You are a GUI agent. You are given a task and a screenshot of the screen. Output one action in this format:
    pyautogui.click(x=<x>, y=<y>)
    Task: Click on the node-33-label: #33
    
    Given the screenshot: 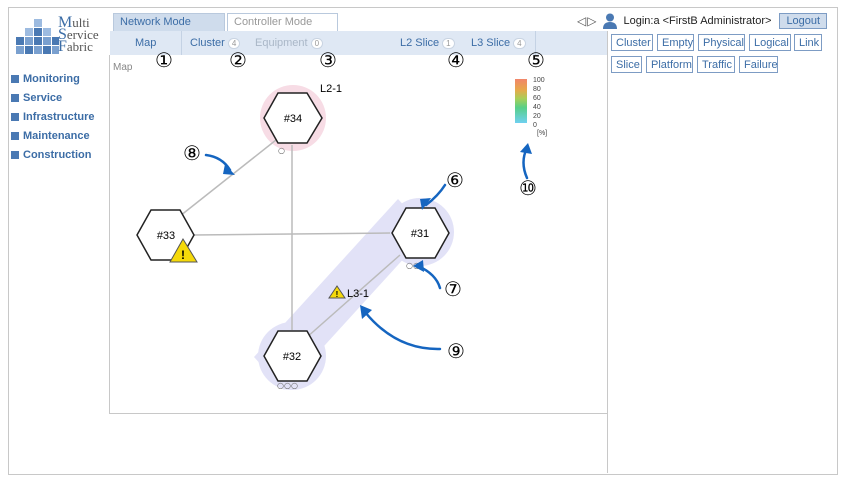 What is the action you would take?
    pyautogui.click(x=166, y=236)
    